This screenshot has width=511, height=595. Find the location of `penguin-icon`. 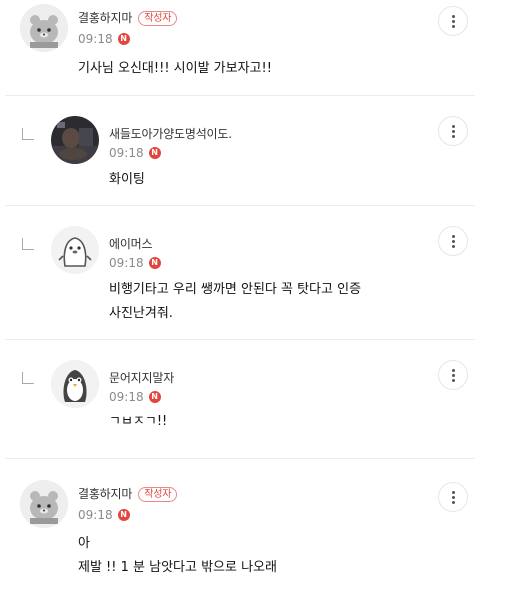

penguin-icon is located at coordinates (75, 384).